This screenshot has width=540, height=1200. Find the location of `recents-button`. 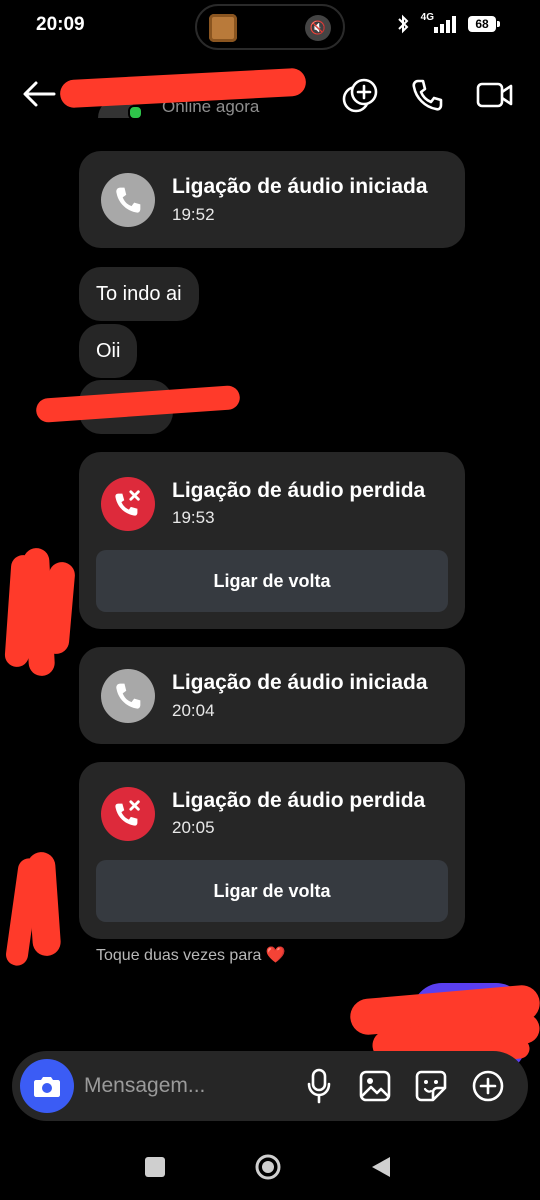

recents-button is located at coordinates (155, 1167).